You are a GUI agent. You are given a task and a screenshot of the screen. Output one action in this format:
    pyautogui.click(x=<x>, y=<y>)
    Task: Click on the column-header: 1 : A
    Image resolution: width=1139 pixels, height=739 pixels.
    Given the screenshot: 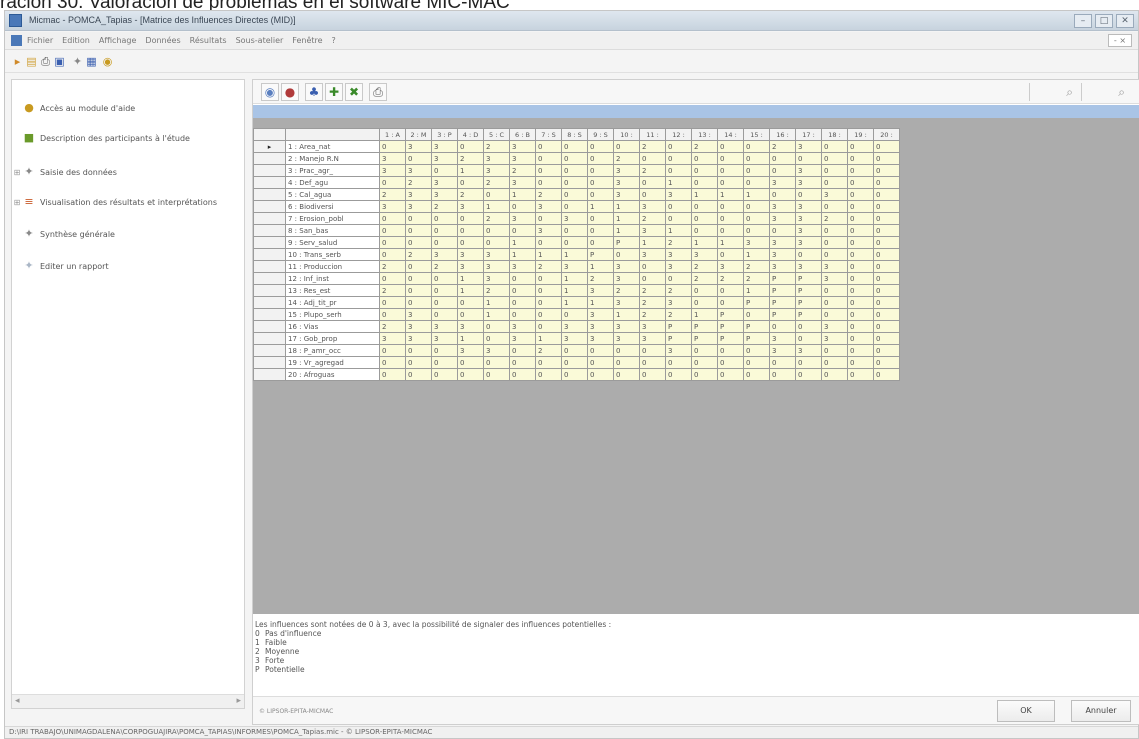 What is the action you would take?
    pyautogui.click(x=392, y=134)
    